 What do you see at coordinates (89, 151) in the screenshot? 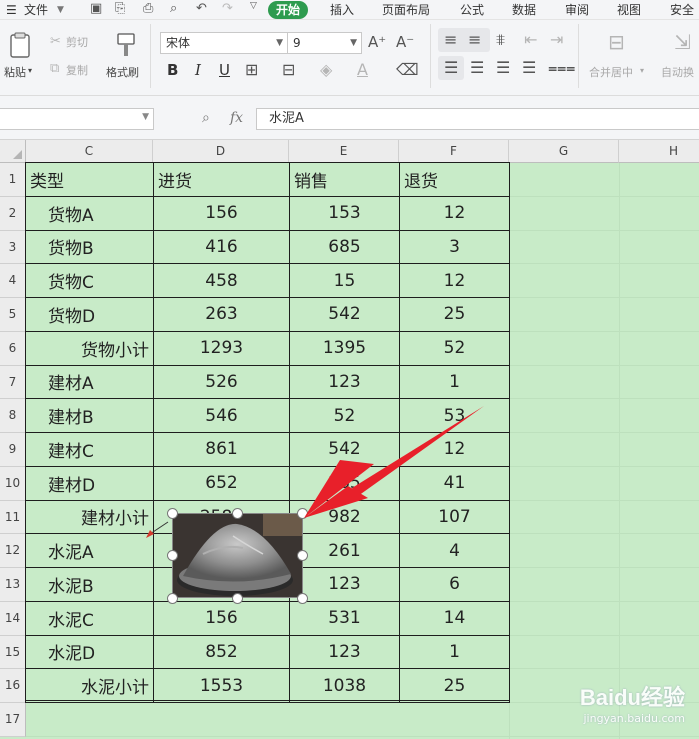
I see `column-header-c: C` at bounding box center [89, 151].